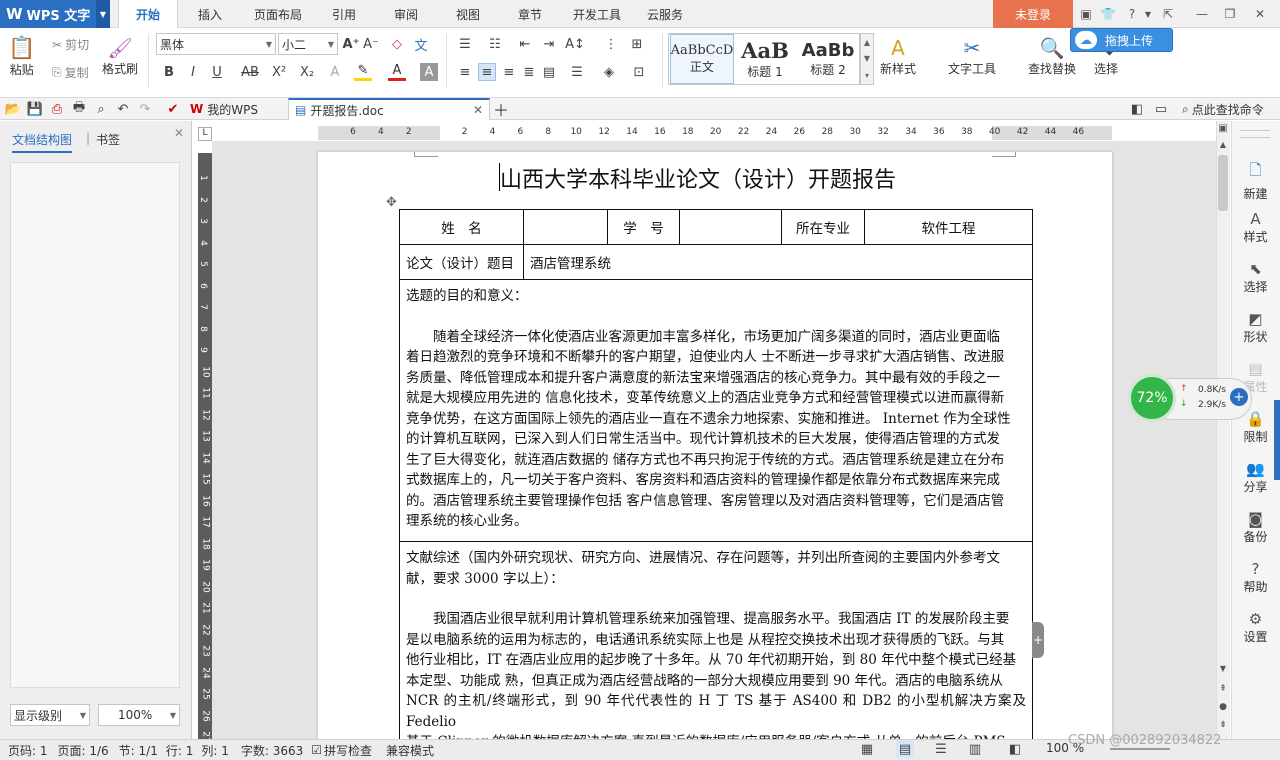  I want to click on read-mode-icon: ◧, so click(1015, 749).